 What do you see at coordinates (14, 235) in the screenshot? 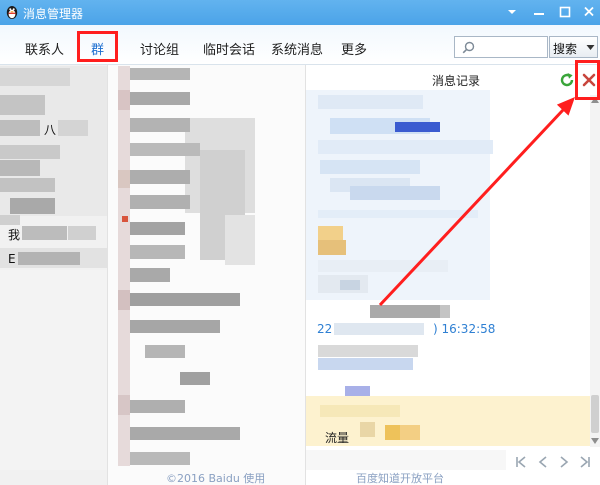
I see `contact-name-fragment: 我` at bounding box center [14, 235].